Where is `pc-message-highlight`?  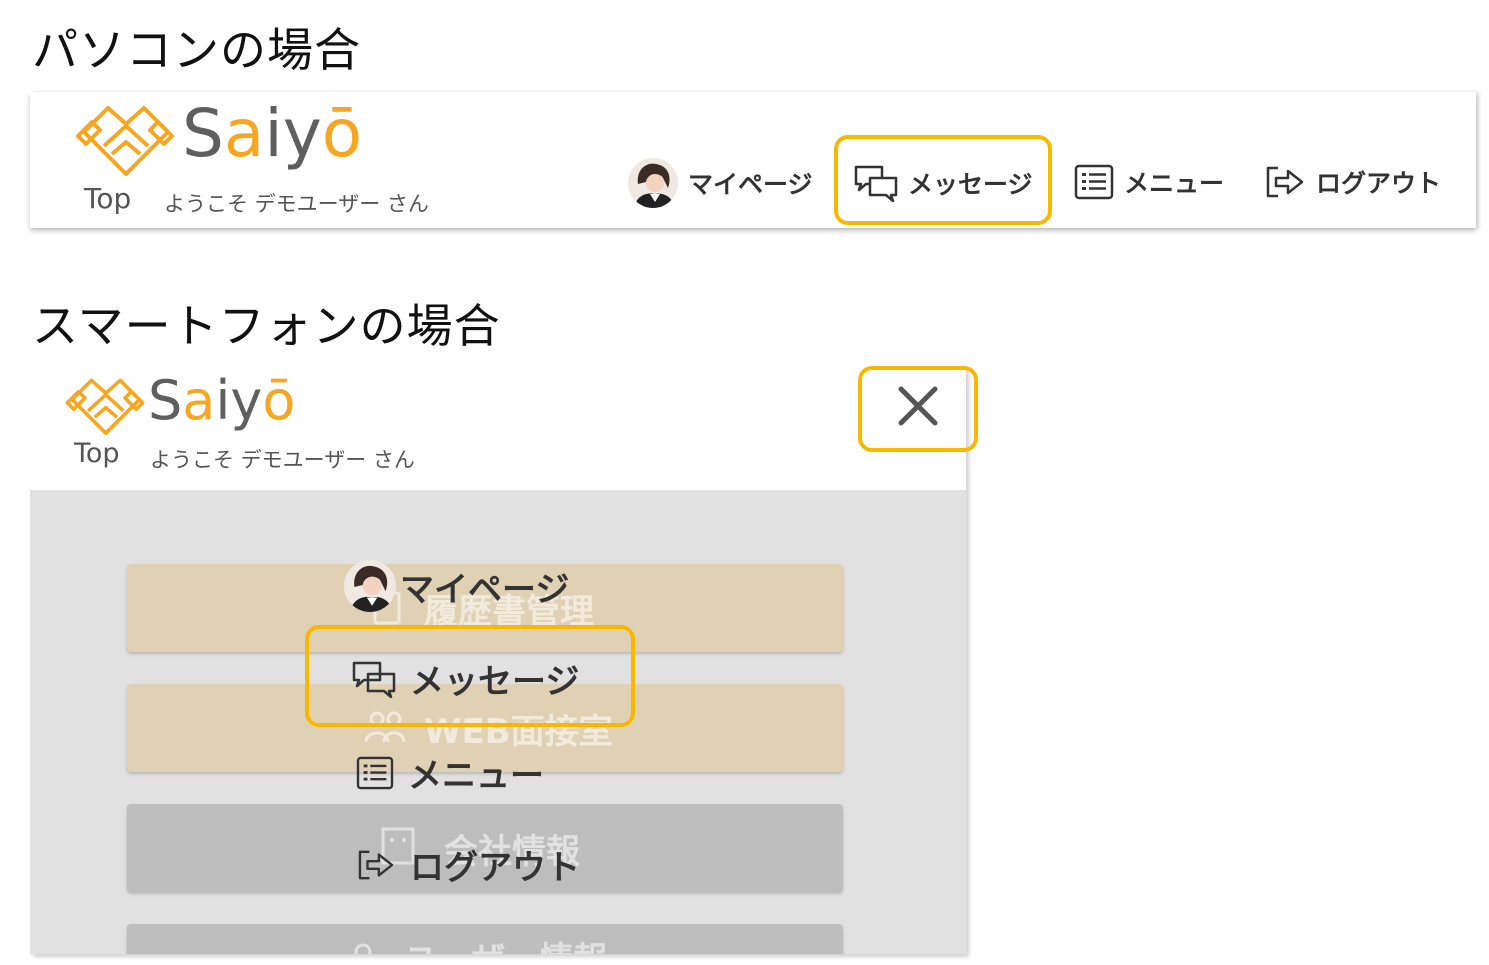
pc-message-highlight is located at coordinates (943, 180).